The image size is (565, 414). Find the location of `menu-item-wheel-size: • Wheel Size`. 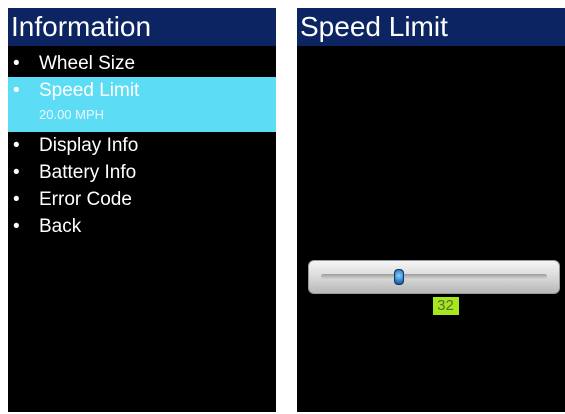

menu-item-wheel-size: • Wheel Size is located at coordinates (142, 63).